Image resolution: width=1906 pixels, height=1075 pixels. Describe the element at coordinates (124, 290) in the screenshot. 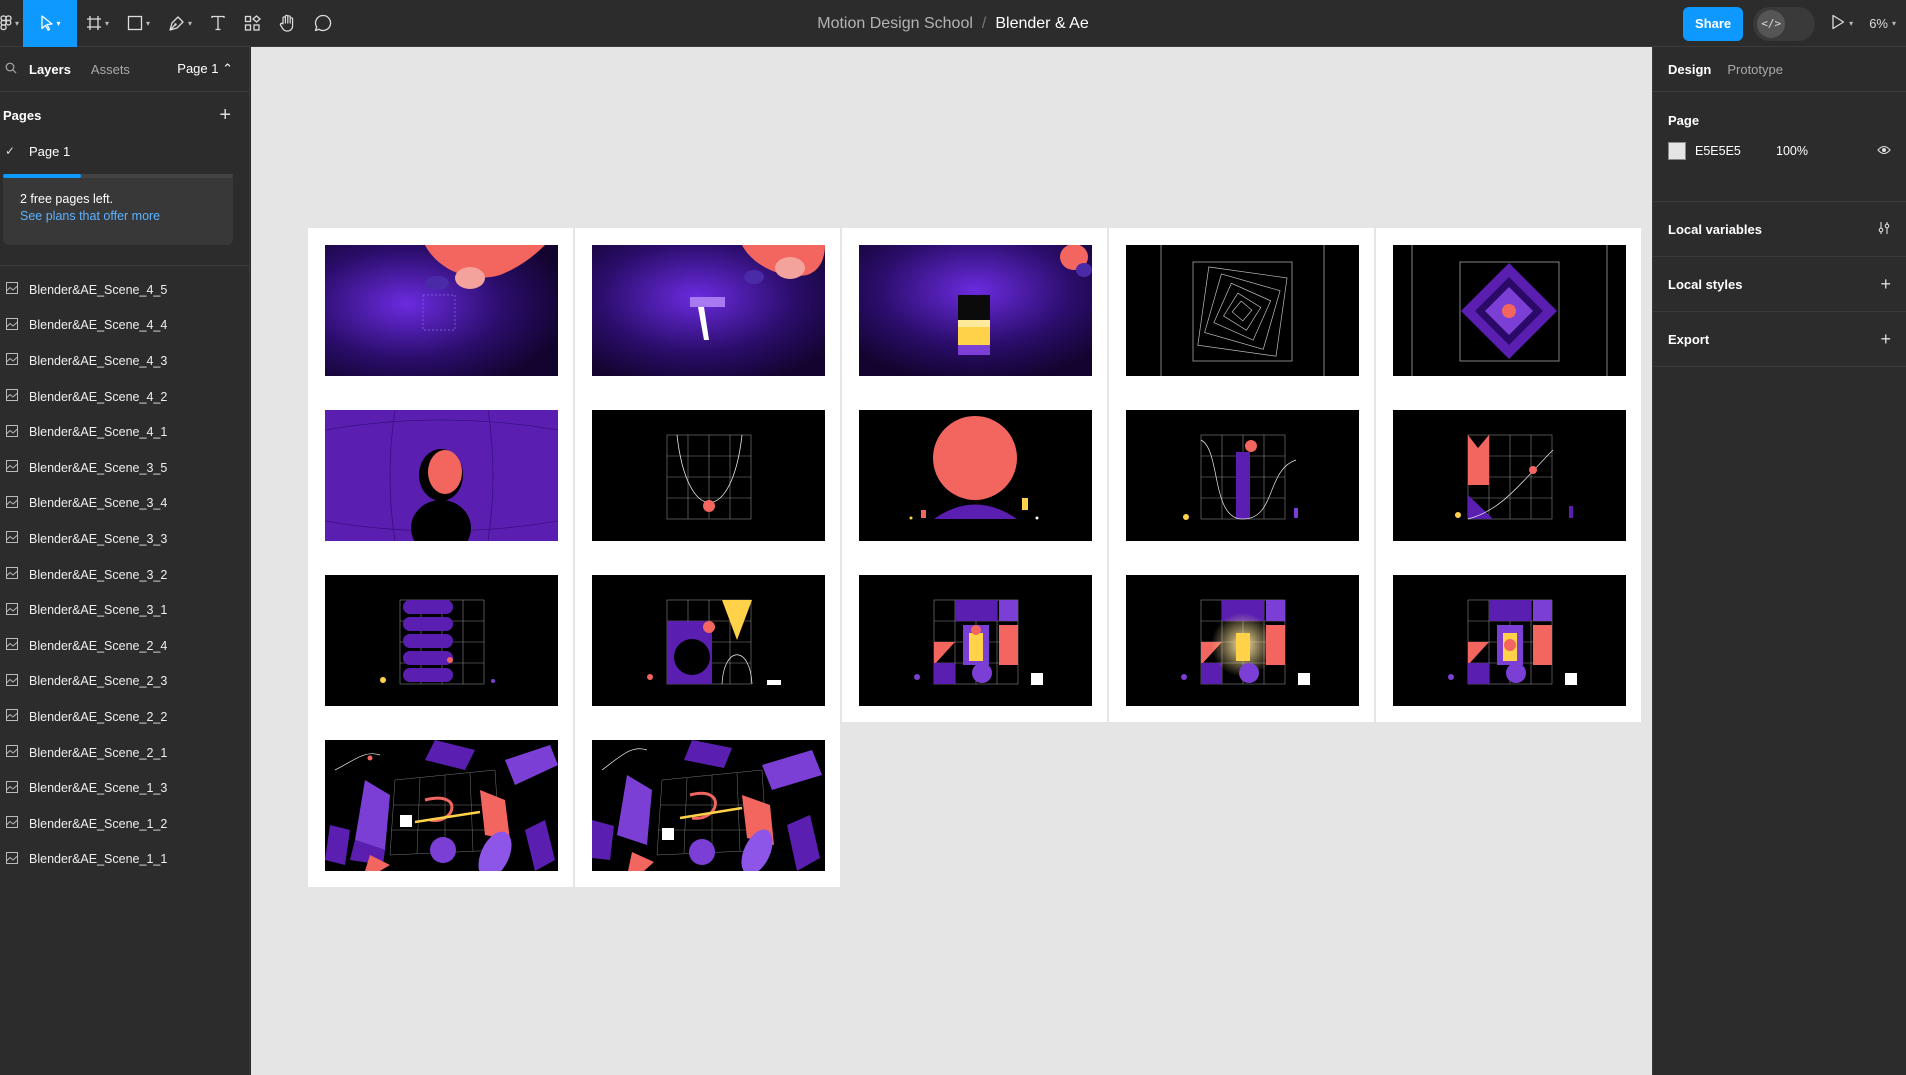

I see `layer-item: Blender&AE_Scene_4_5` at that location.